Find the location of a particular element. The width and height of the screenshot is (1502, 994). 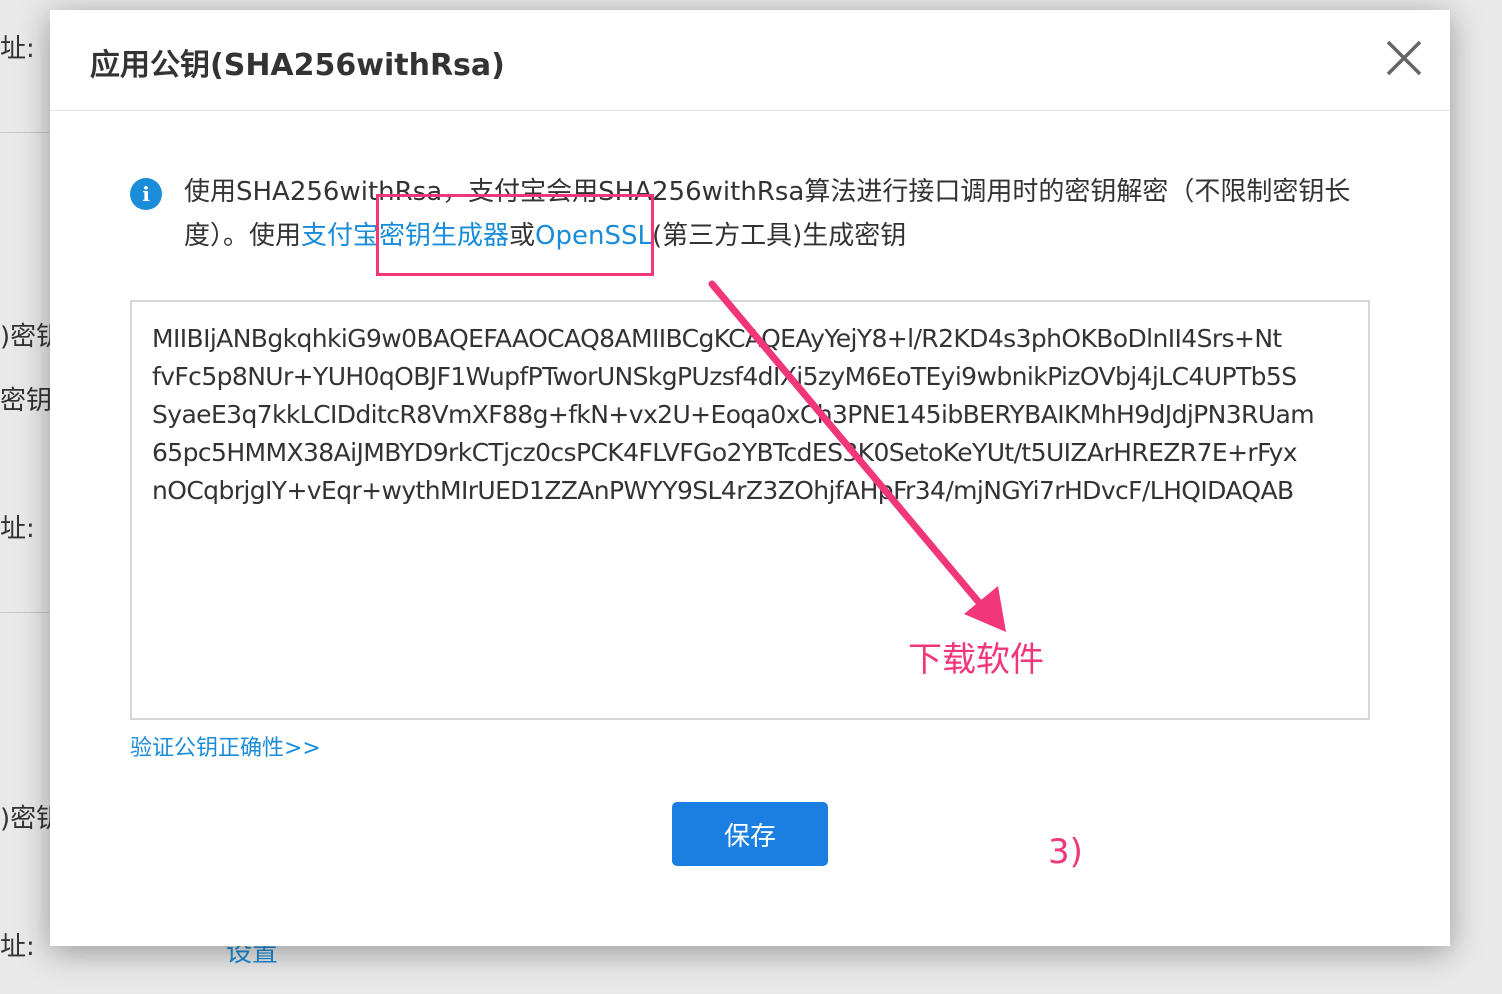

close-button is located at coordinates (1404, 58).